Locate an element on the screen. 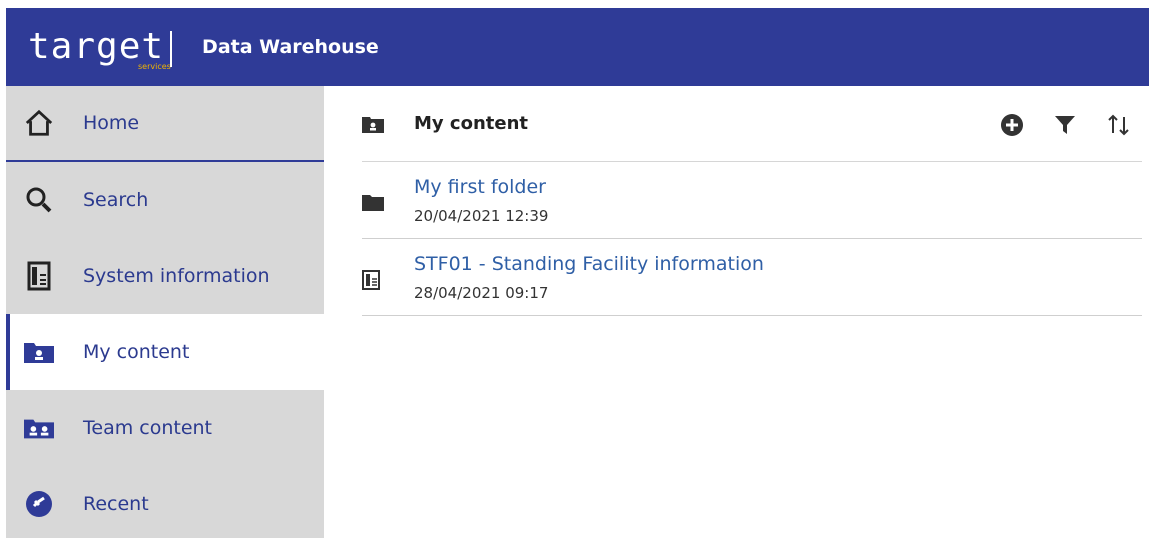 The width and height of the screenshot is (1149, 542). sidebar-item-label: Search is located at coordinates (116, 200).